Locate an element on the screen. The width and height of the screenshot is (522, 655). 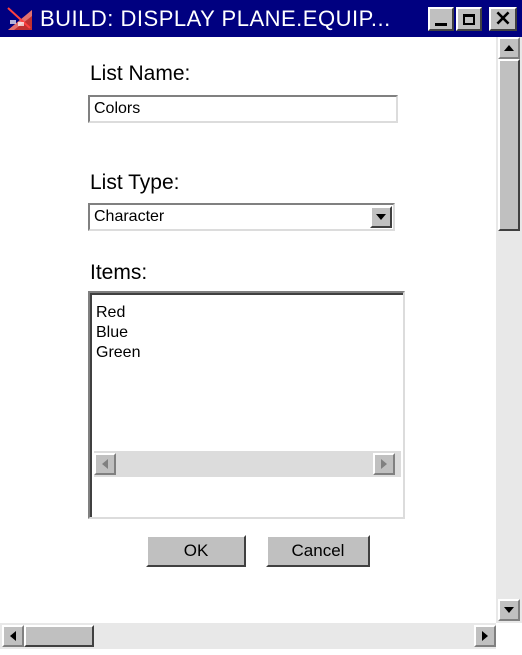
list-item: Green is located at coordinates (118, 353).